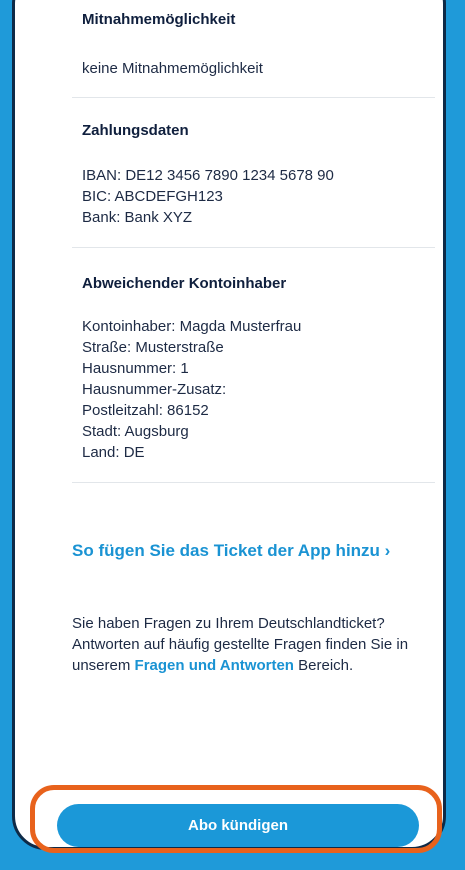 This screenshot has height=870, width=465. I want to click on stadt-line: Stadt: Augsburg, so click(135, 431).